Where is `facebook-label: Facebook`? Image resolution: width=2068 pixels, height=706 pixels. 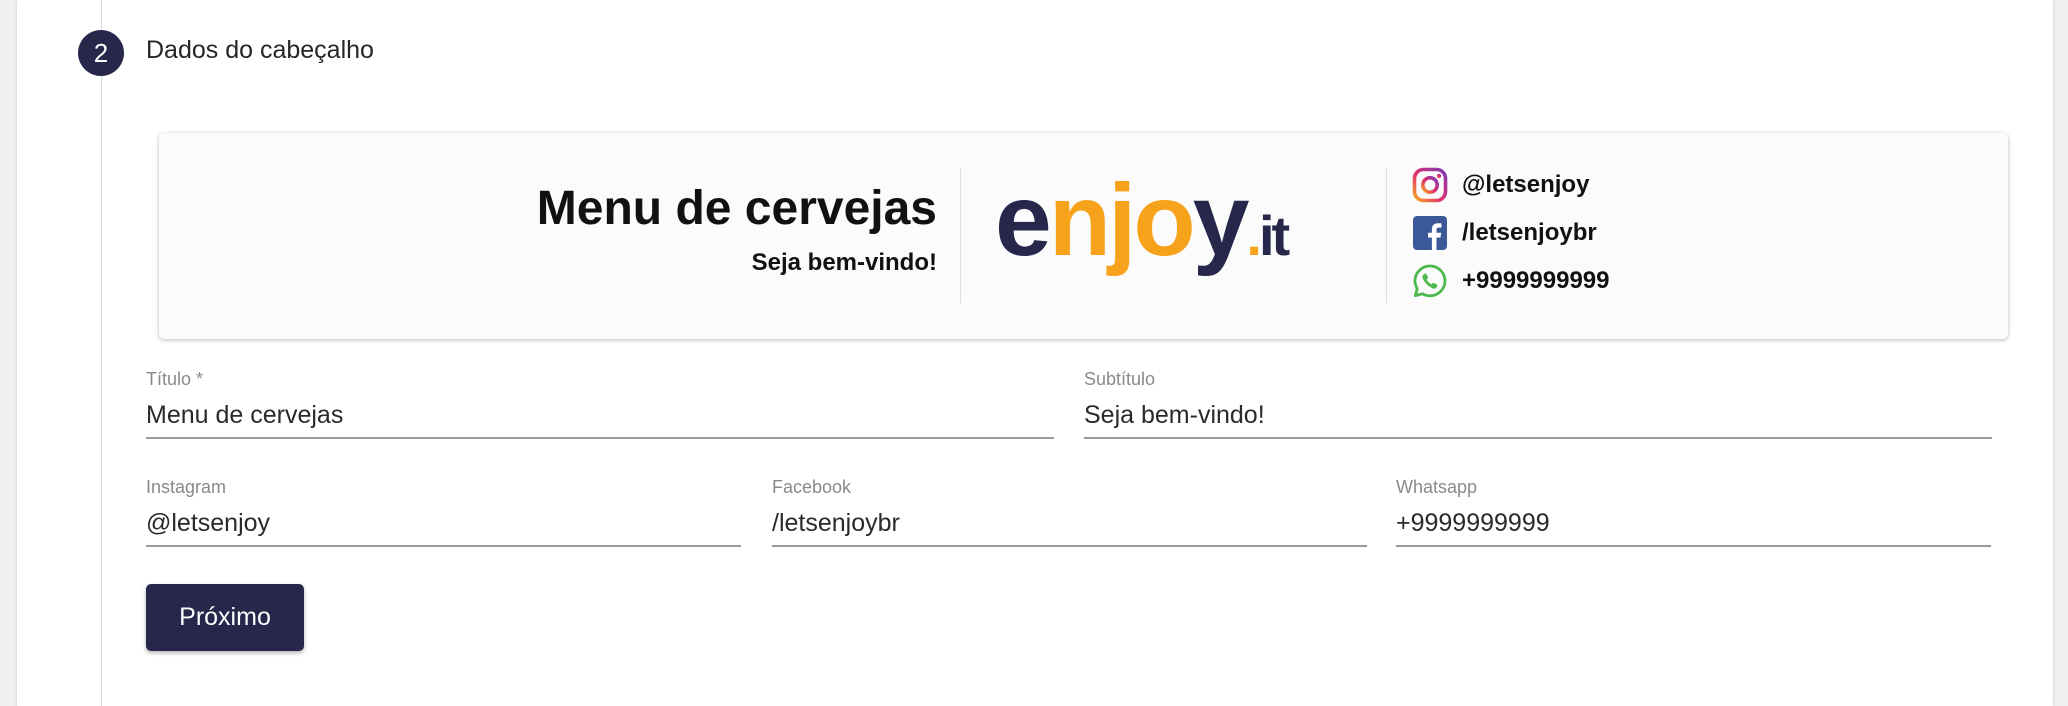 facebook-label: Facebook is located at coordinates (812, 487).